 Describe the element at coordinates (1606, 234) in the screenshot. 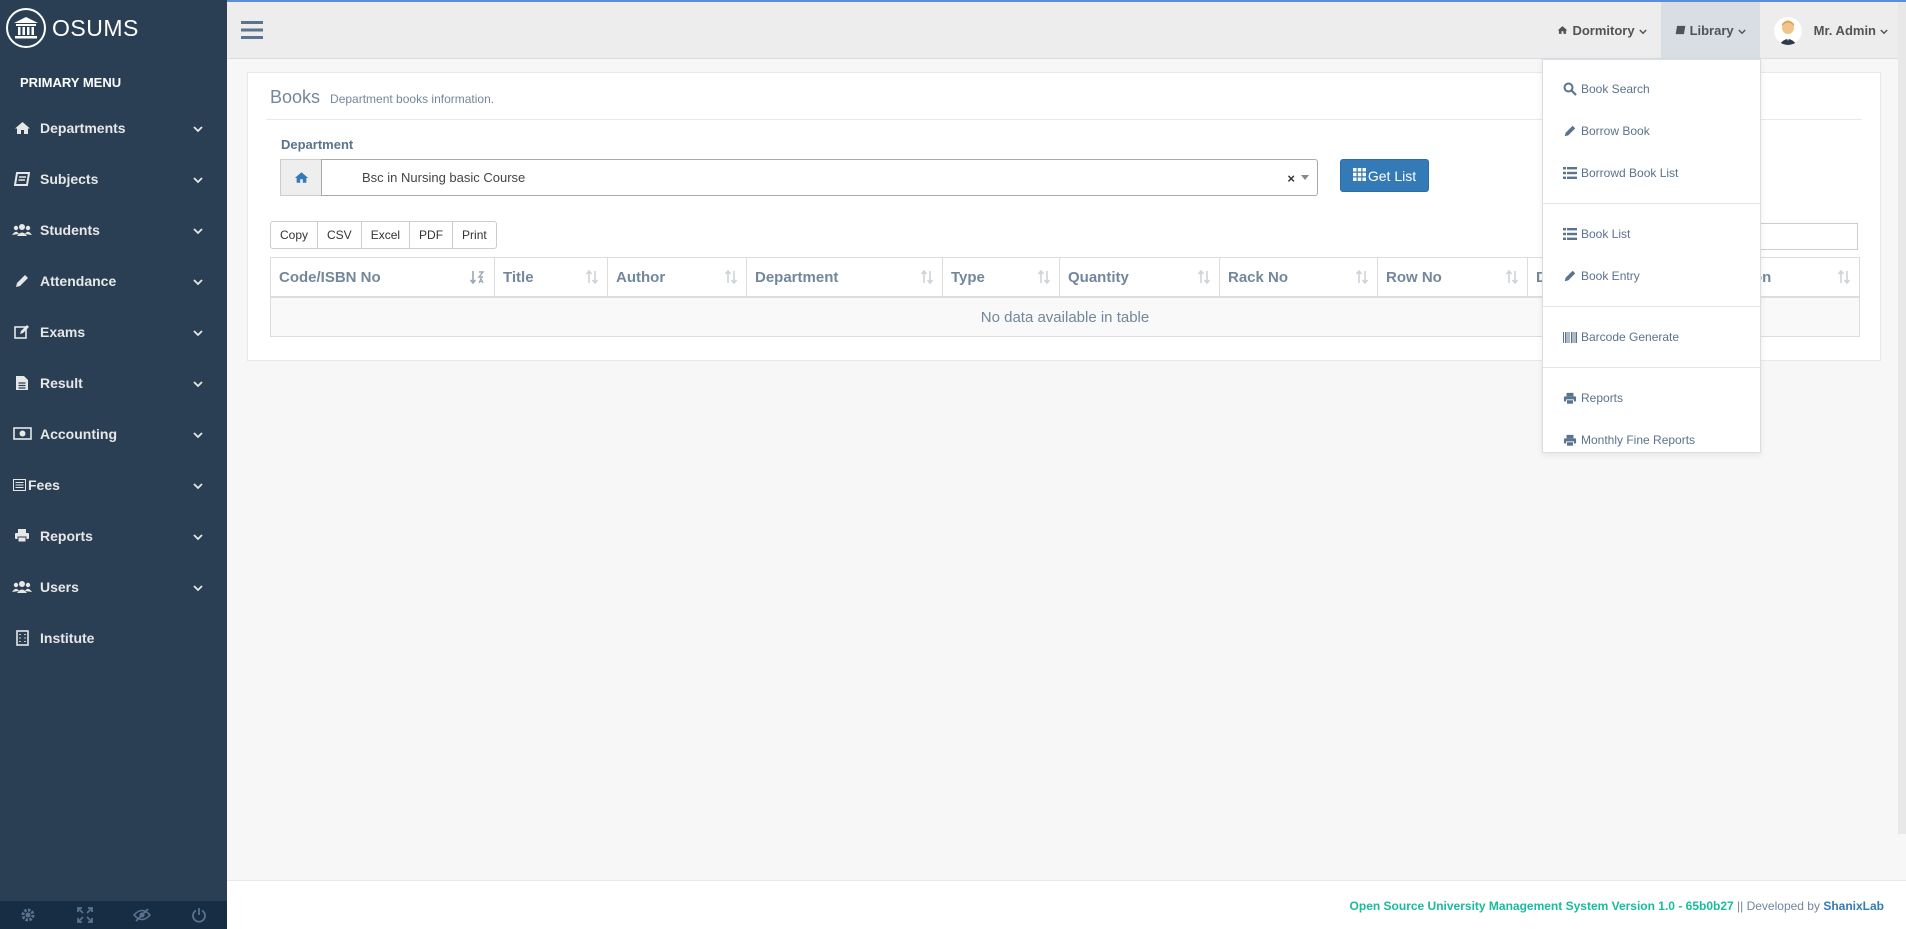

I see `menu-item-label: Book List` at that location.